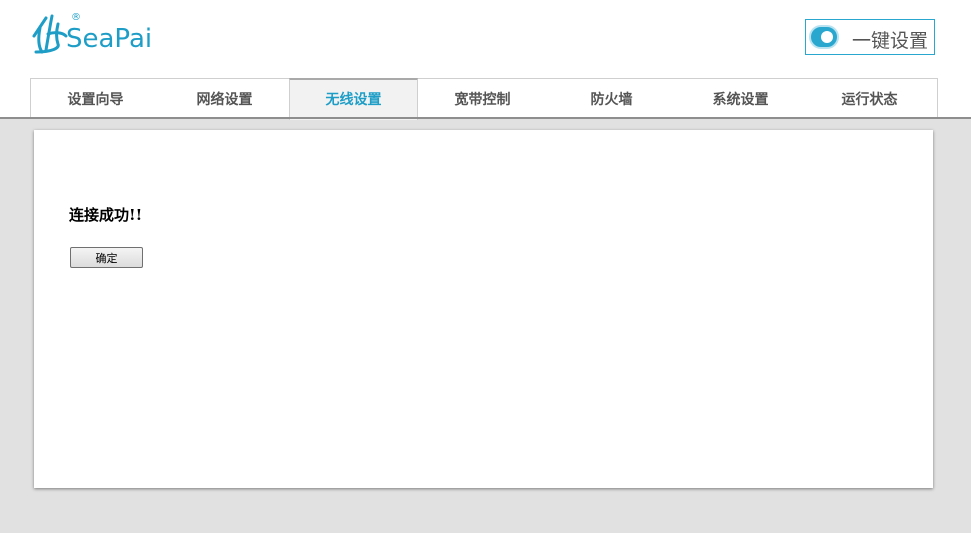 The height and width of the screenshot is (533, 971). What do you see at coordinates (224, 99) in the screenshot?
I see `tab-network-settings: 网络设置` at bounding box center [224, 99].